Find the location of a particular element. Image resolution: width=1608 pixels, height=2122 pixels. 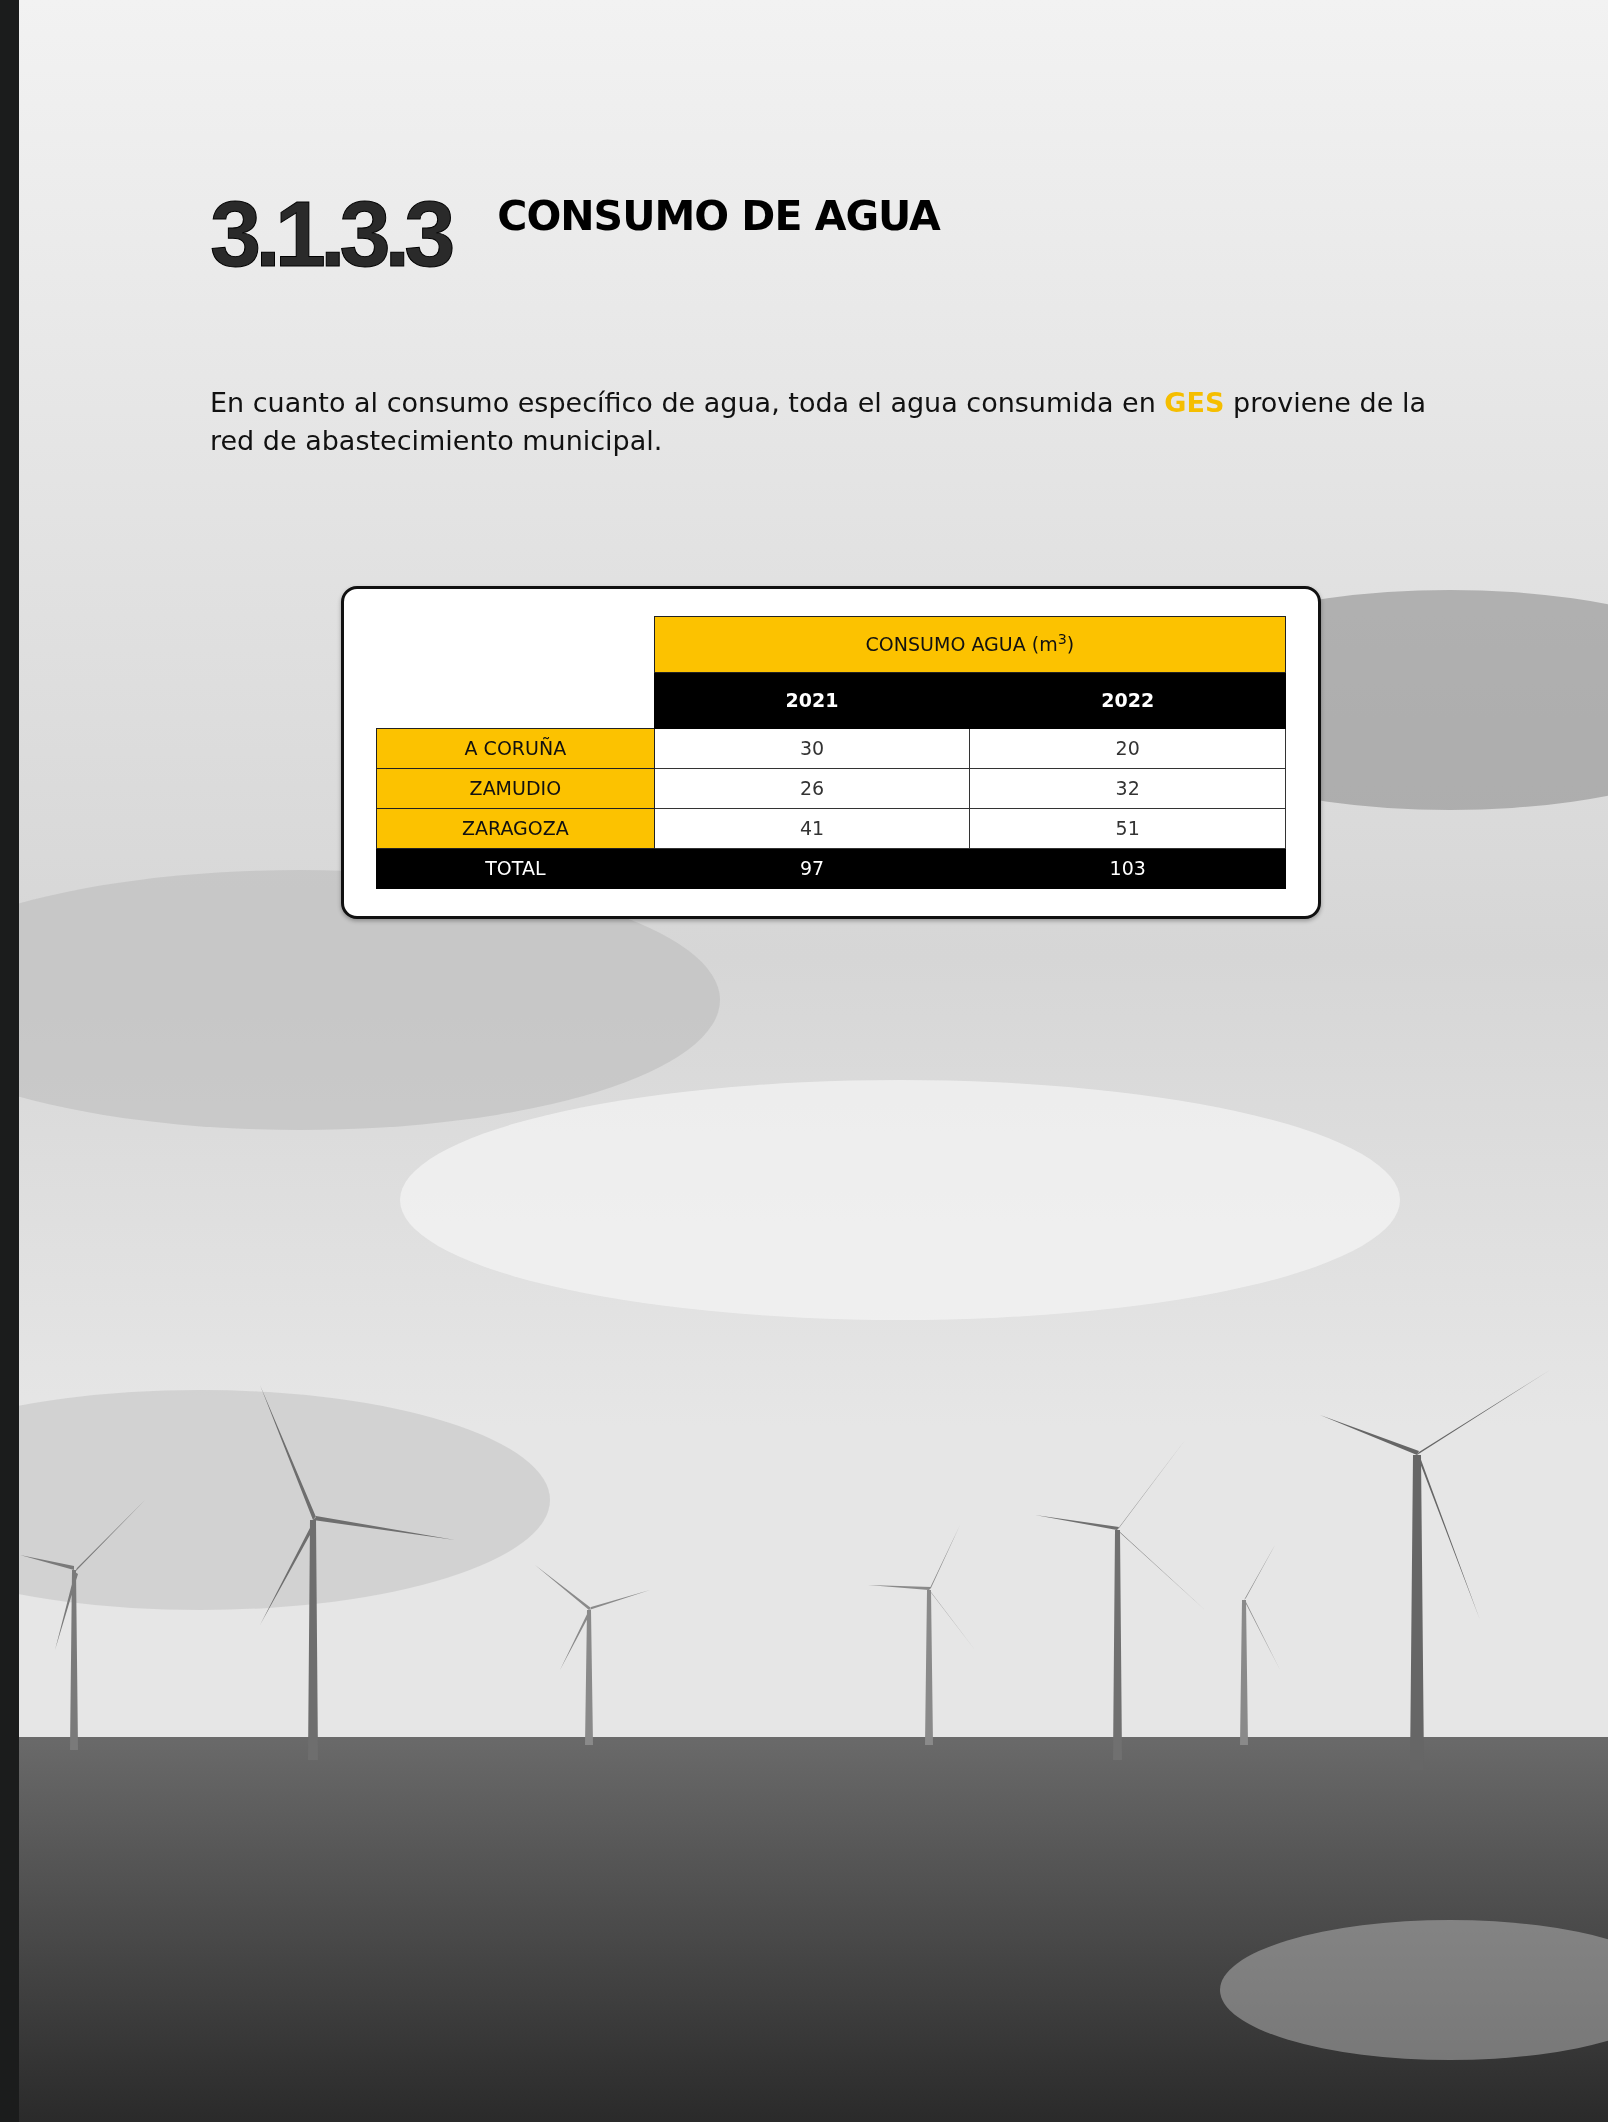

column-header: 2021 is located at coordinates (812, 700).